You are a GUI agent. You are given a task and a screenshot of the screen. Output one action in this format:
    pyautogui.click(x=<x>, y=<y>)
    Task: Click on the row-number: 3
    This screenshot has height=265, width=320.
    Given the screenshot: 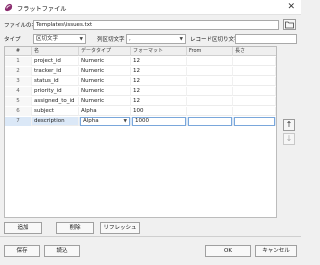 What is the action you would take?
    pyautogui.click(x=18, y=81)
    